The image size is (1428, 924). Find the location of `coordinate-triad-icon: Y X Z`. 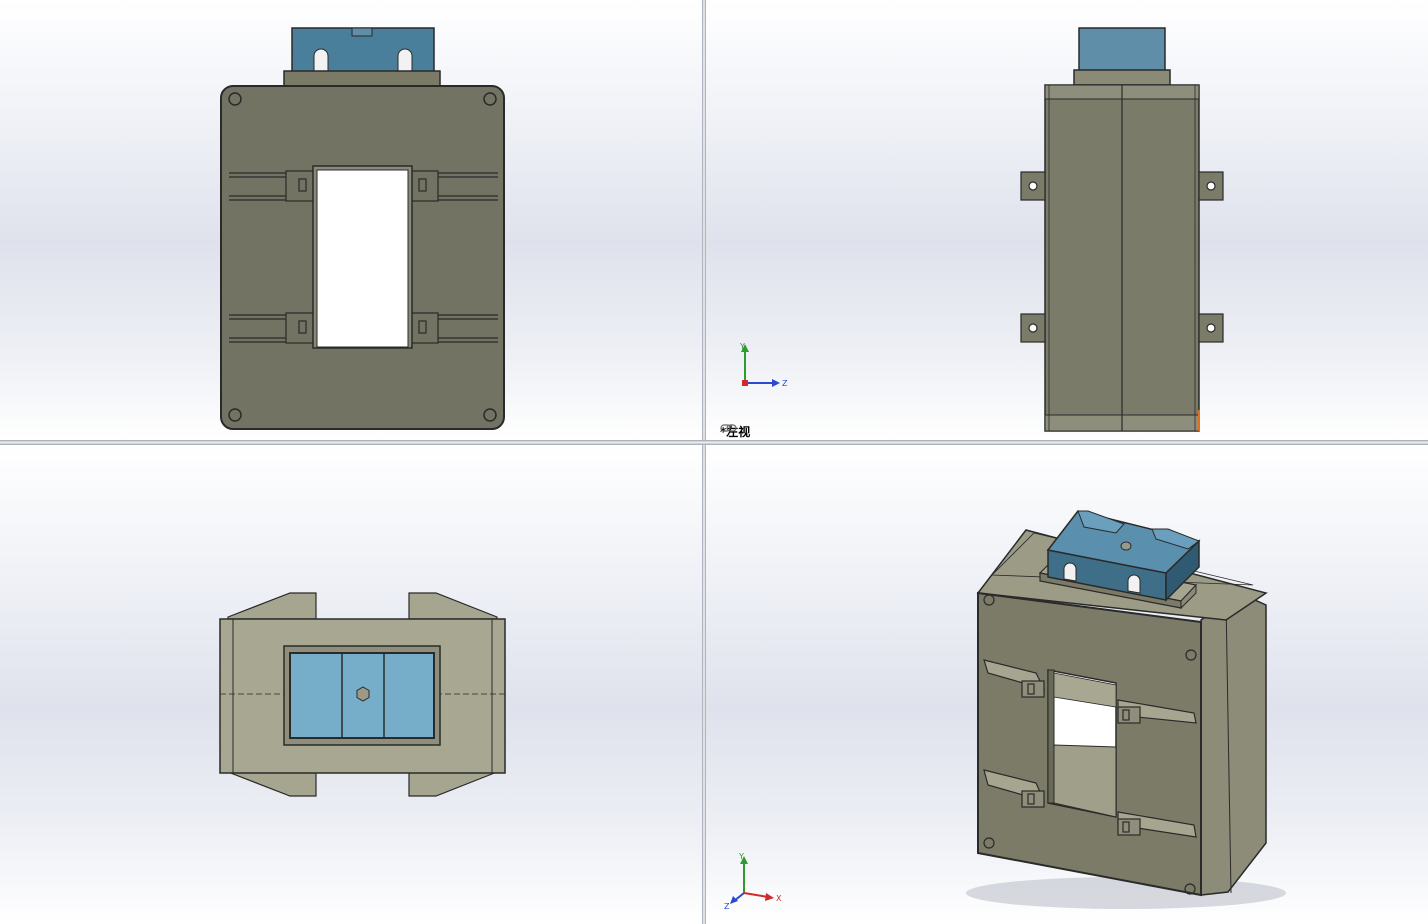

coordinate-triad-icon: Y X Z is located at coordinates (753, 880).